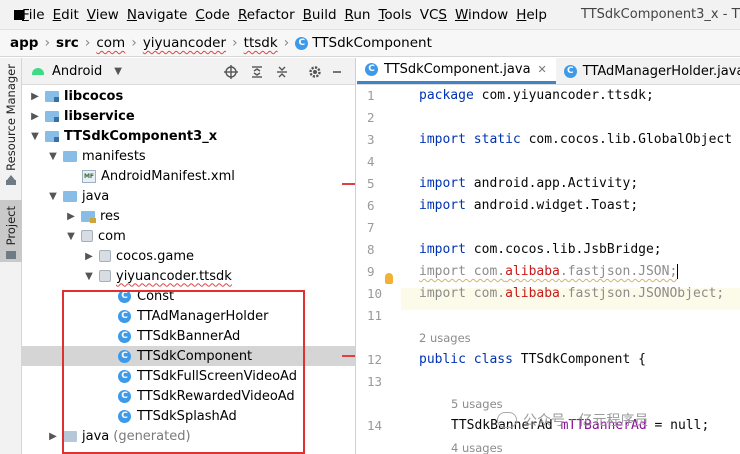  What do you see at coordinates (188, 376) in the screenshot?
I see `tree-item-ttsdkfullscreenvideoad: C TTSdkFullScreenVideoAd` at bounding box center [188, 376].